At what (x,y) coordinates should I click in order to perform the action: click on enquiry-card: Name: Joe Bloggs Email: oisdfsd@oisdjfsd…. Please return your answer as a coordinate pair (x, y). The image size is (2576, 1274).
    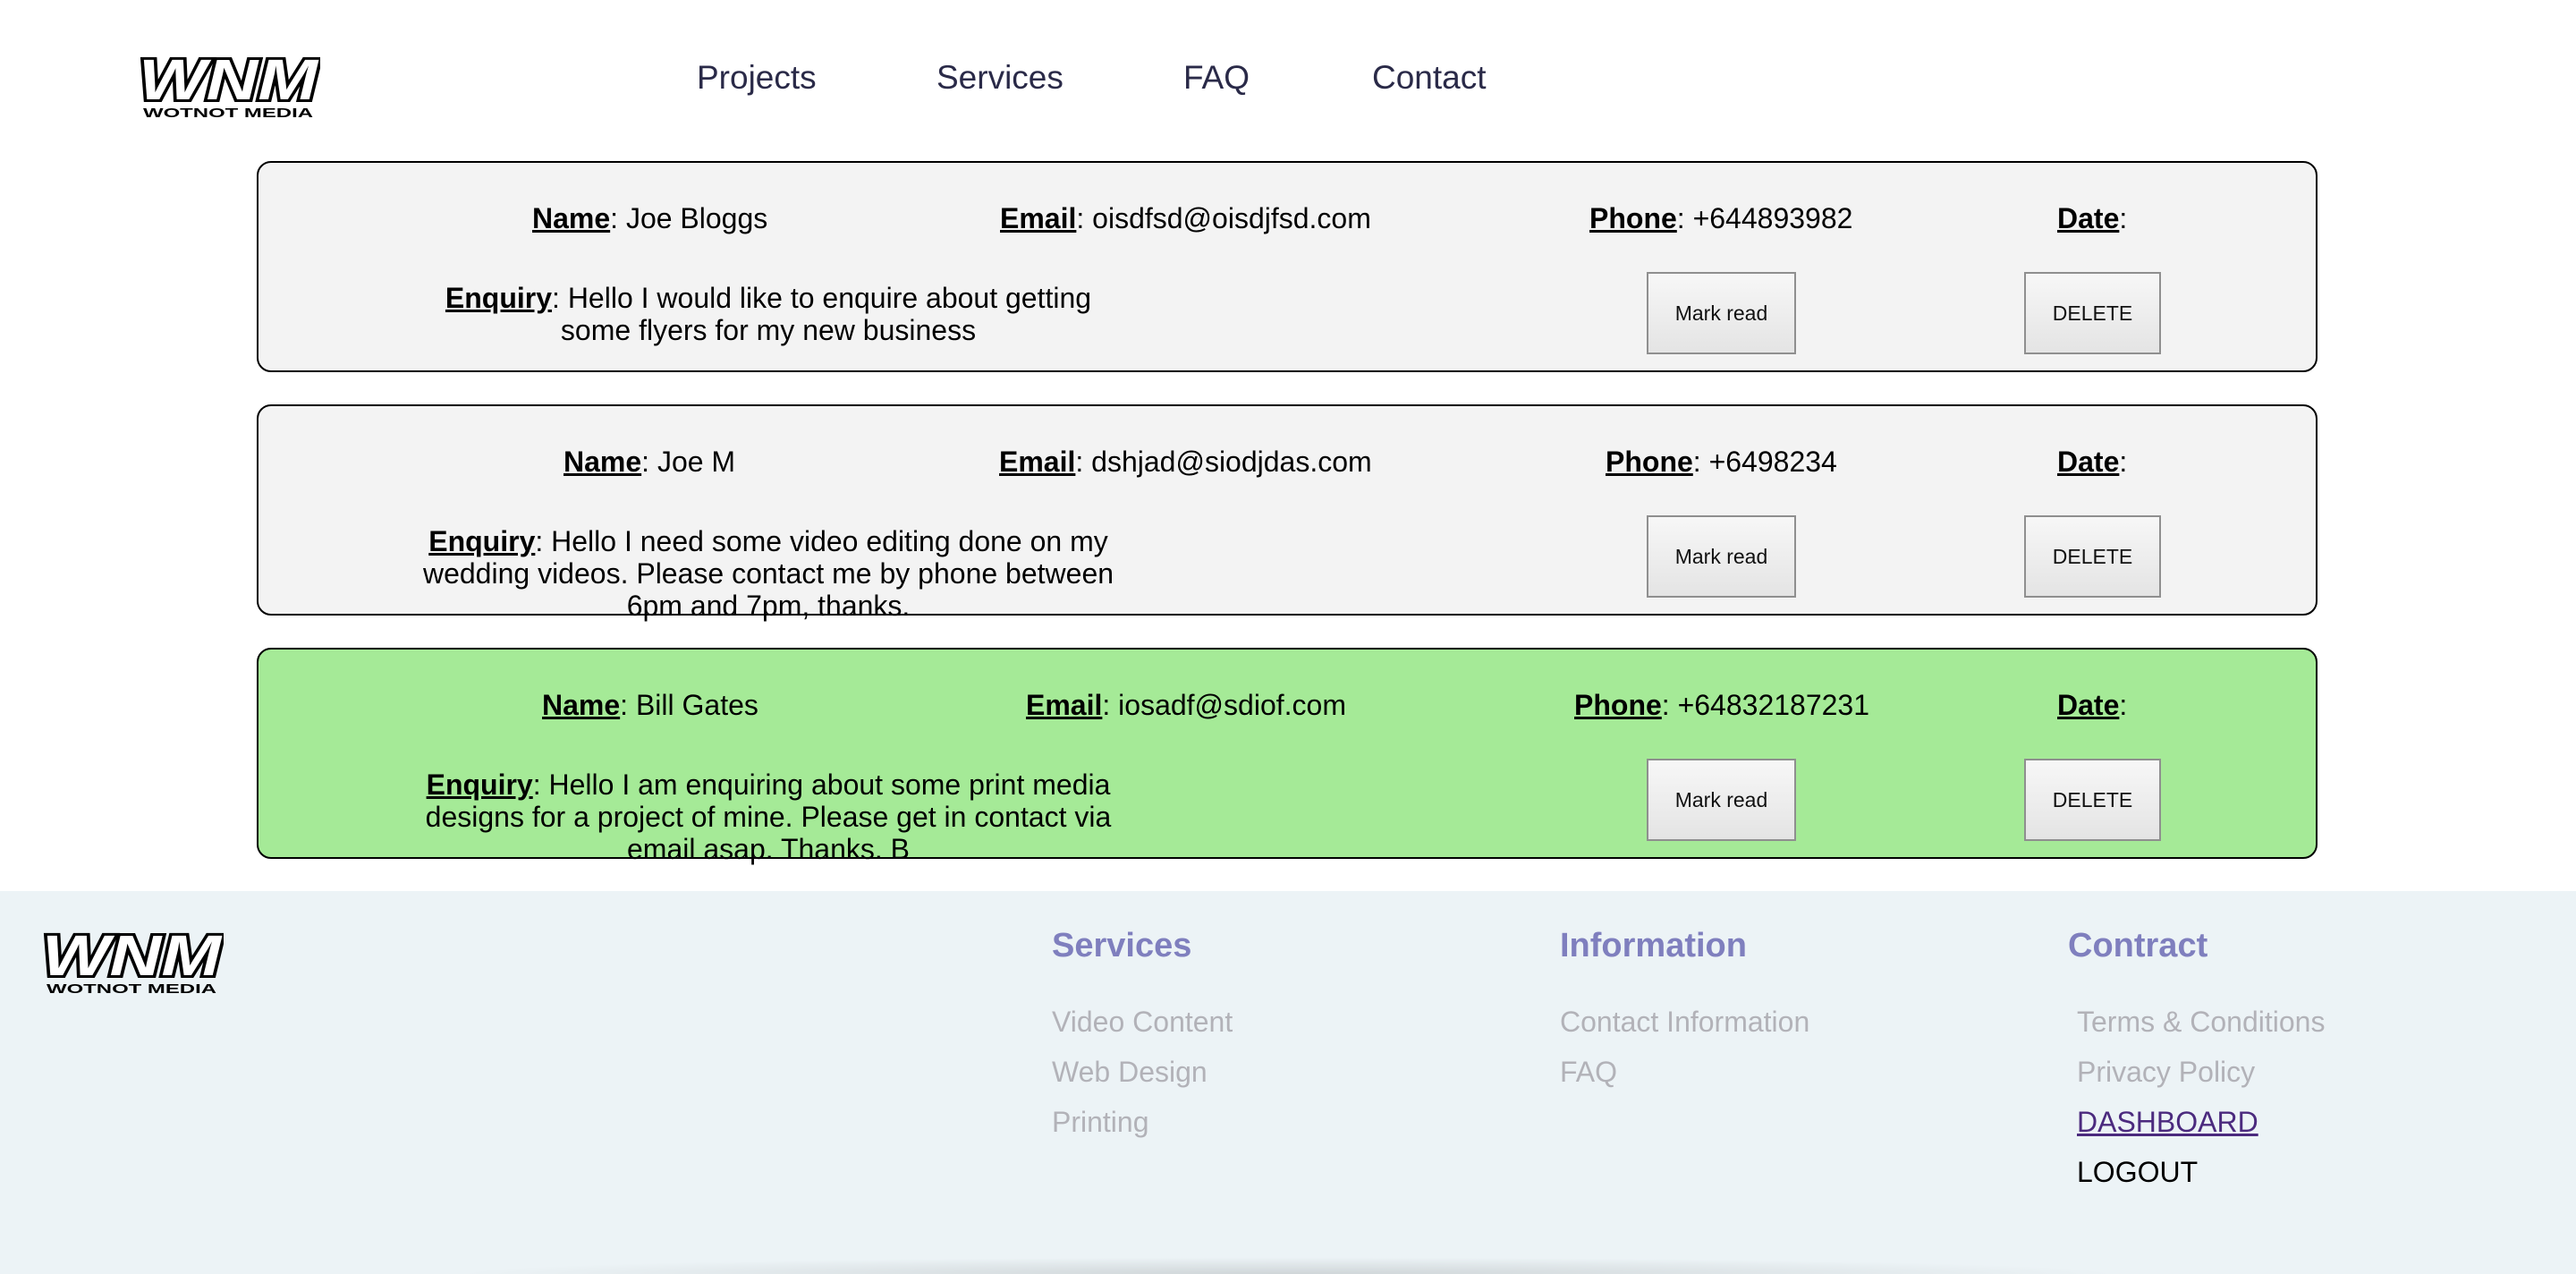
    Looking at the image, I should click on (1287, 266).